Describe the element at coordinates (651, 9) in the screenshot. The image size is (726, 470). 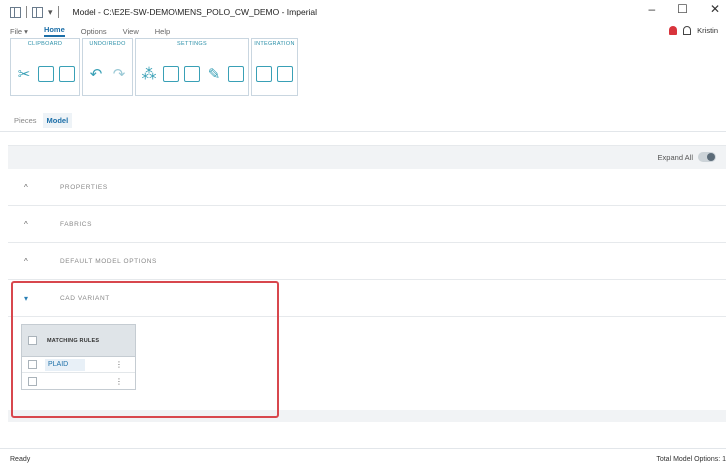
I see `minimize-icon: –` at that location.